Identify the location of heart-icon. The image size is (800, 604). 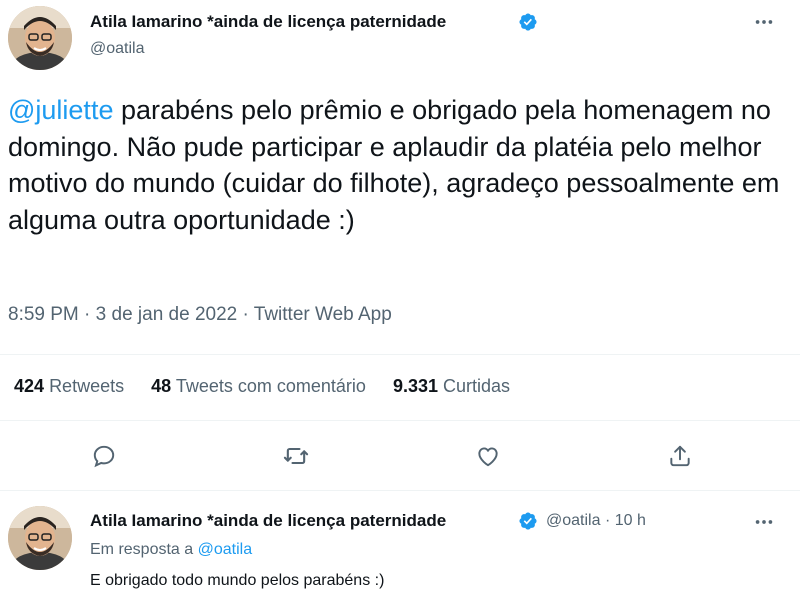
(488, 457).